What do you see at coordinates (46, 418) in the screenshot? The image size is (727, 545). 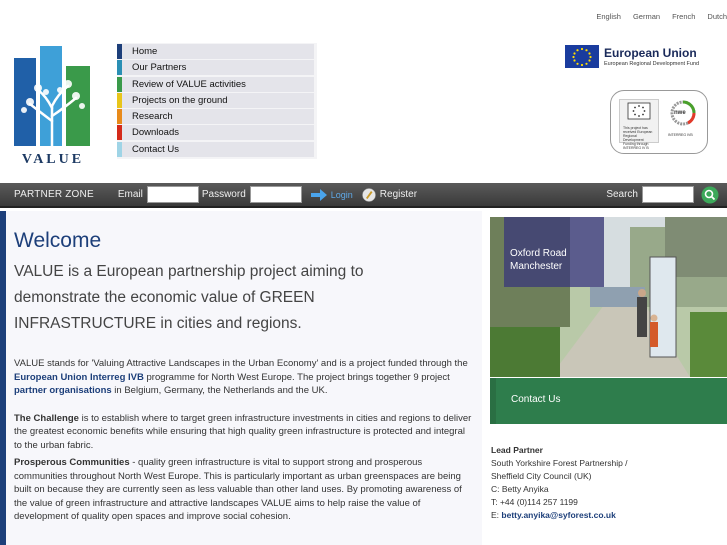 I see `challenge-heading: The Challenge` at bounding box center [46, 418].